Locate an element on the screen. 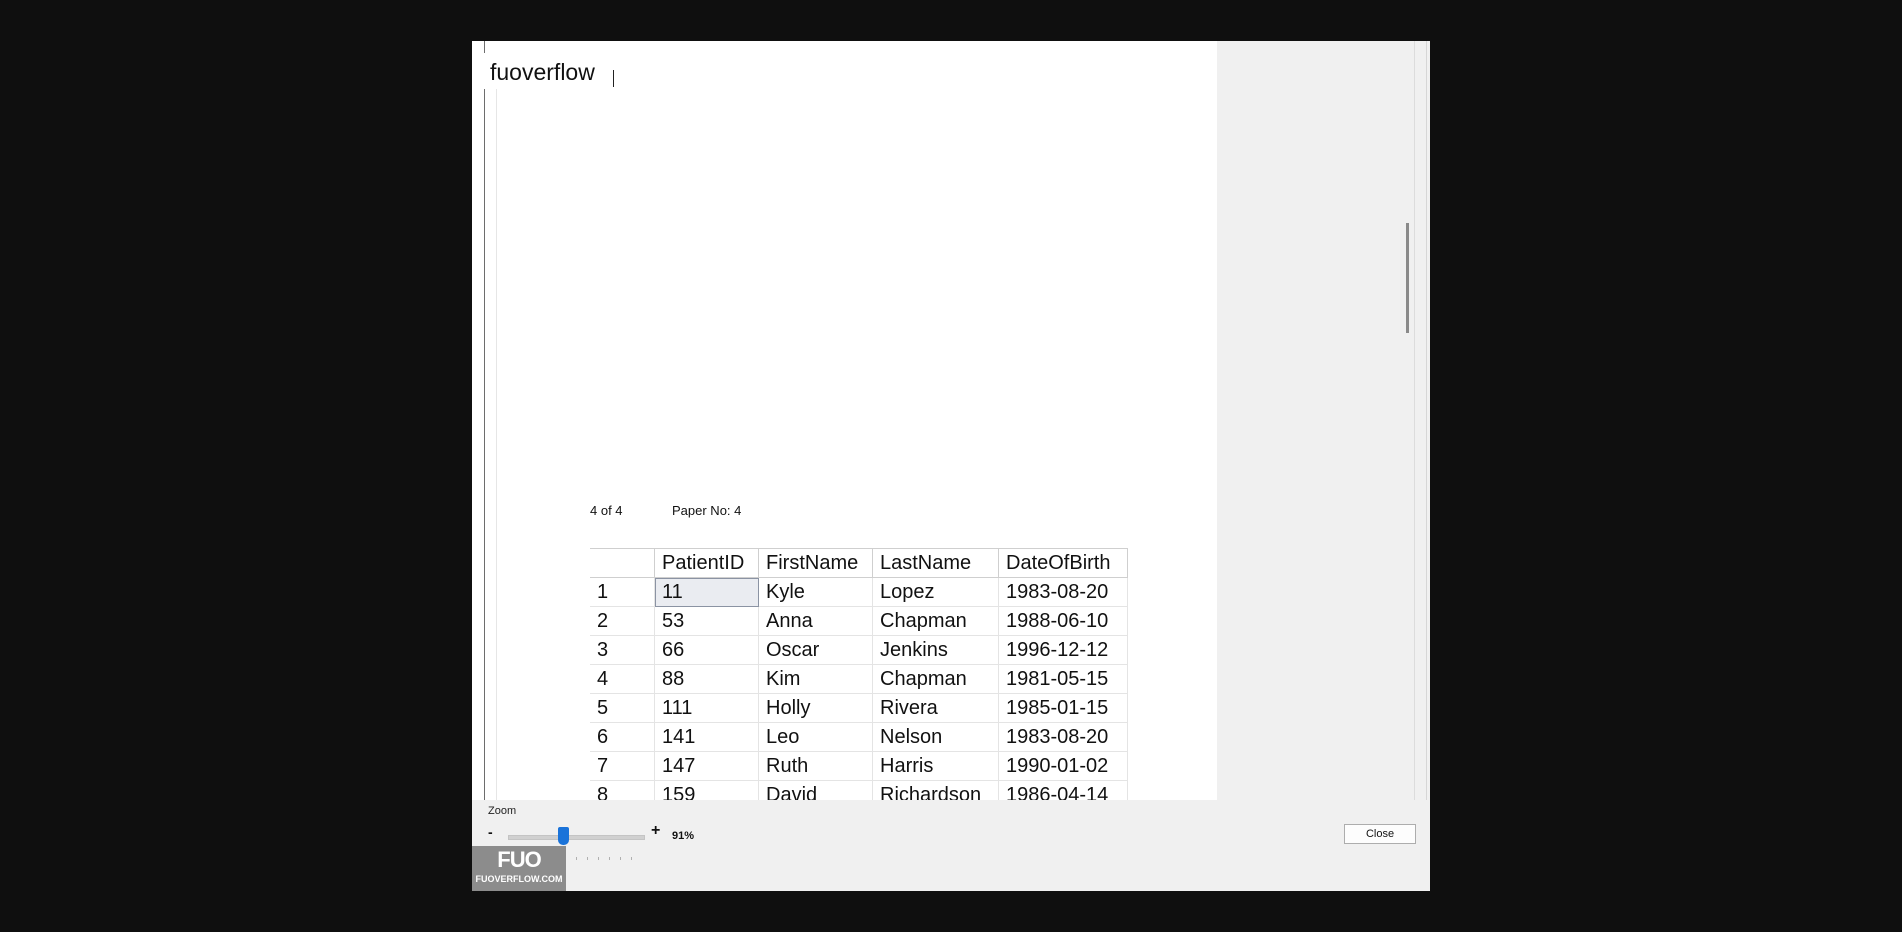 The height and width of the screenshot is (932, 1902). table-cell: 141 is located at coordinates (706, 737).